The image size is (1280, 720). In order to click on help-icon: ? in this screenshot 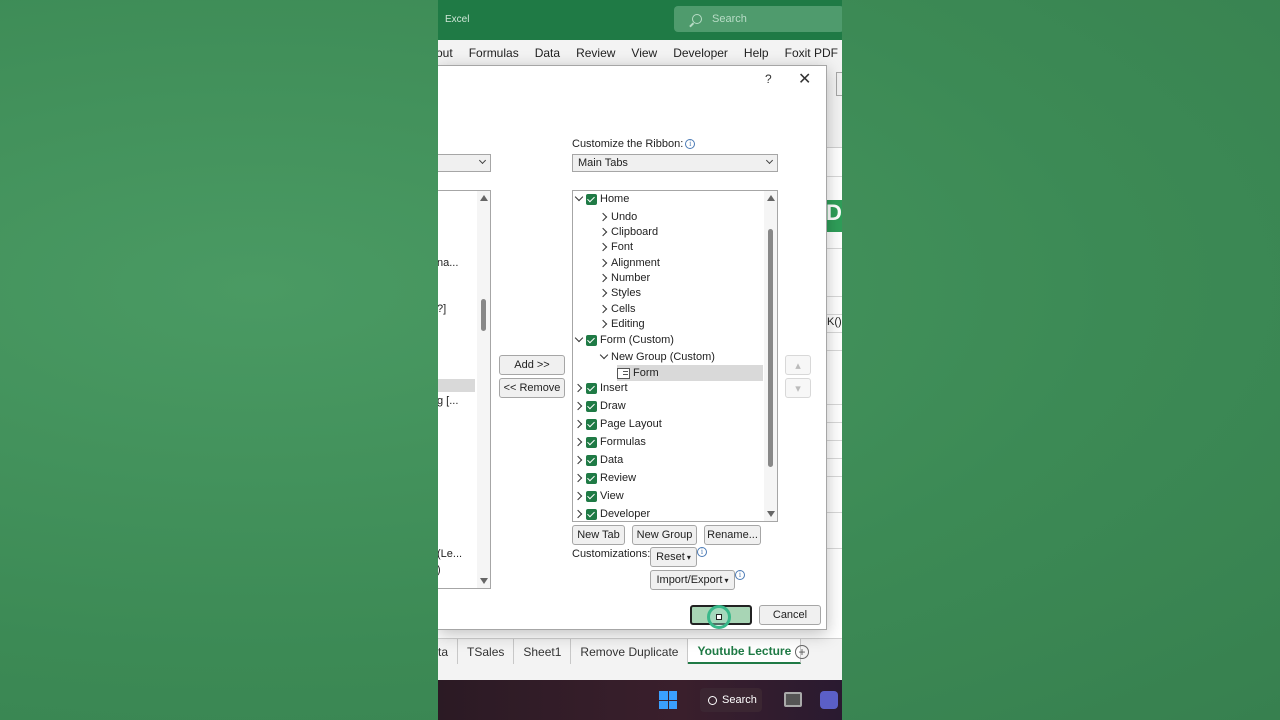, I will do `click(768, 79)`.